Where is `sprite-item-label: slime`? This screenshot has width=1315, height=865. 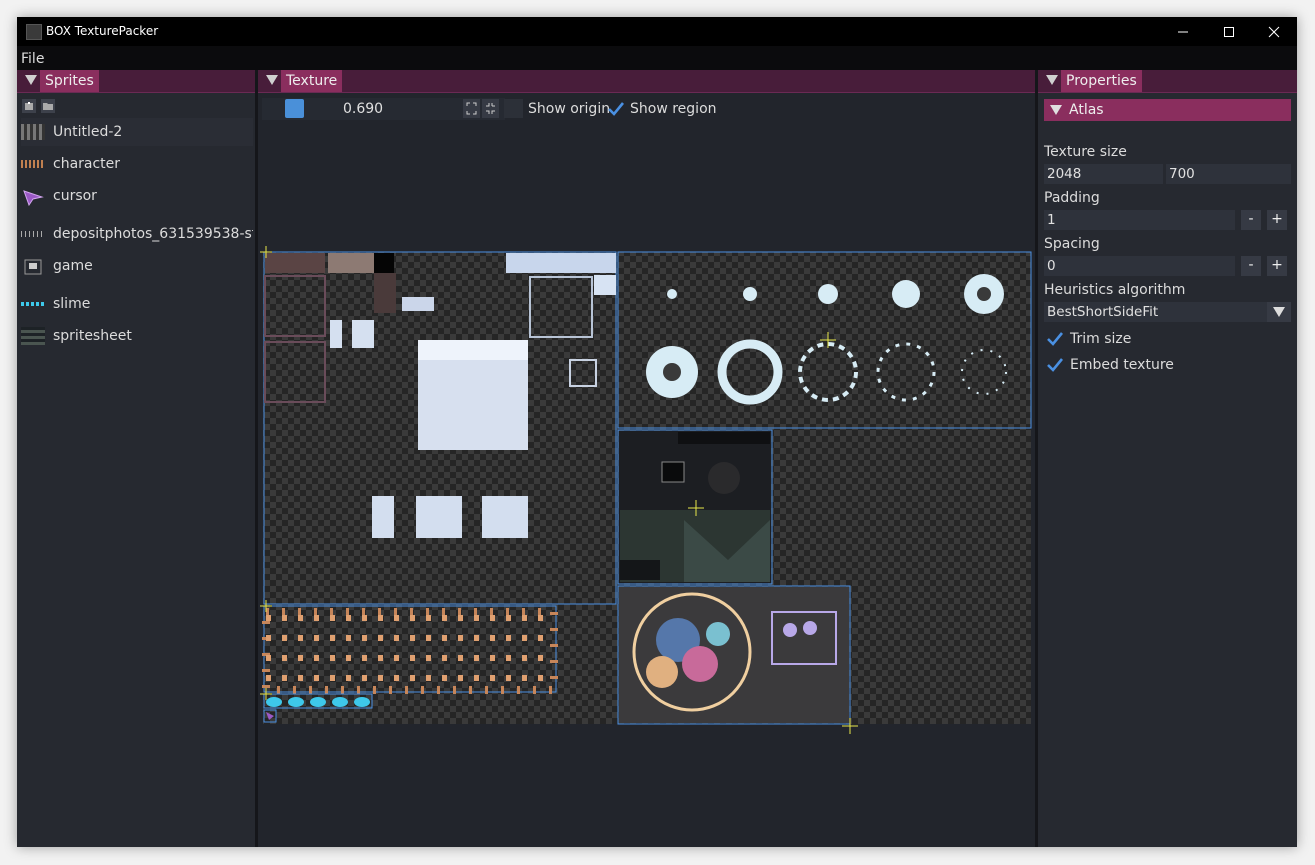 sprite-item-label: slime is located at coordinates (72, 304).